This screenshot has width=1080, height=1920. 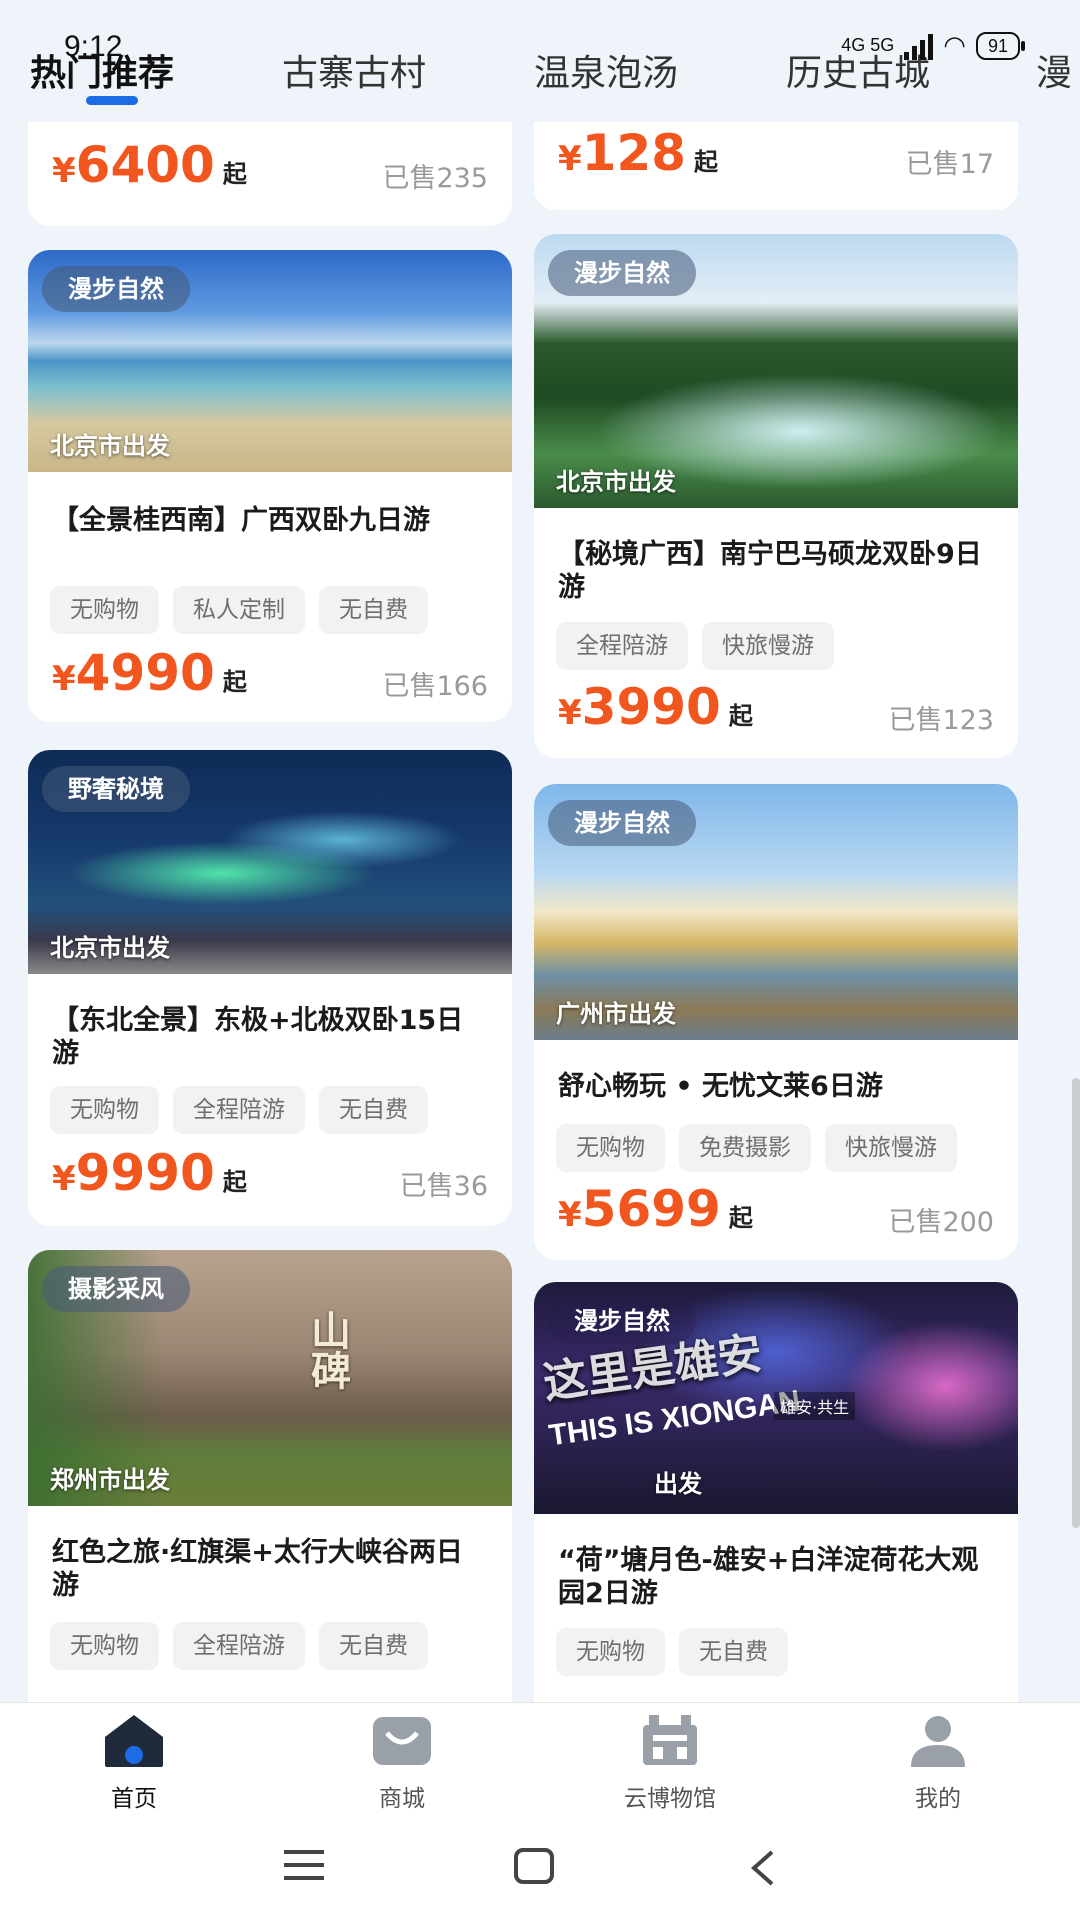 I want to click on nav-mall: 商城, so click(x=402, y=1762).